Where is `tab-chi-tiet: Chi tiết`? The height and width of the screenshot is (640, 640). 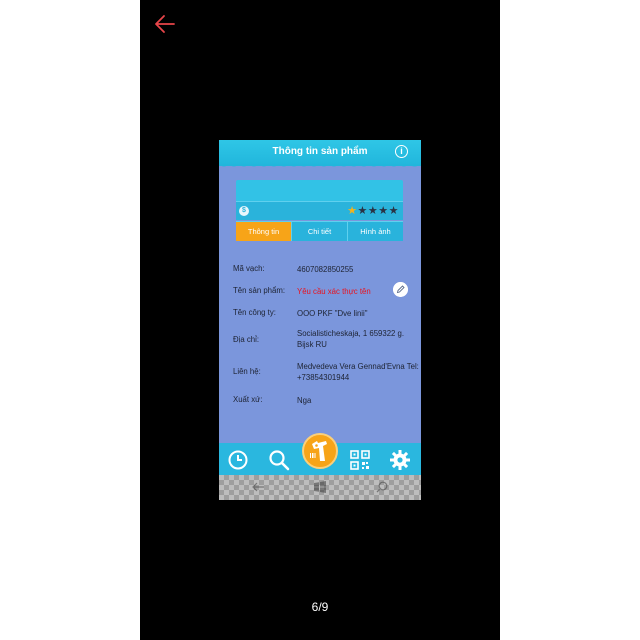 tab-chi-tiet: Chi tiết is located at coordinates (319, 231).